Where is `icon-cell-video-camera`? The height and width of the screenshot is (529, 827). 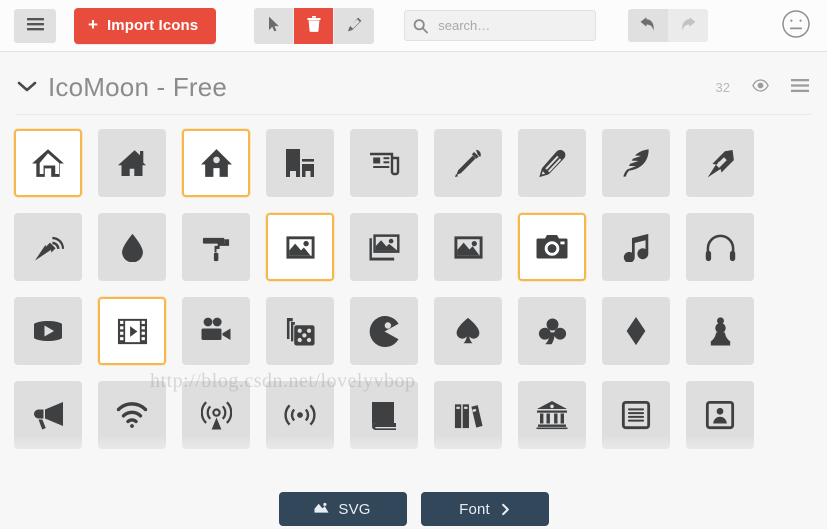
icon-cell-video-camera is located at coordinates (216, 331).